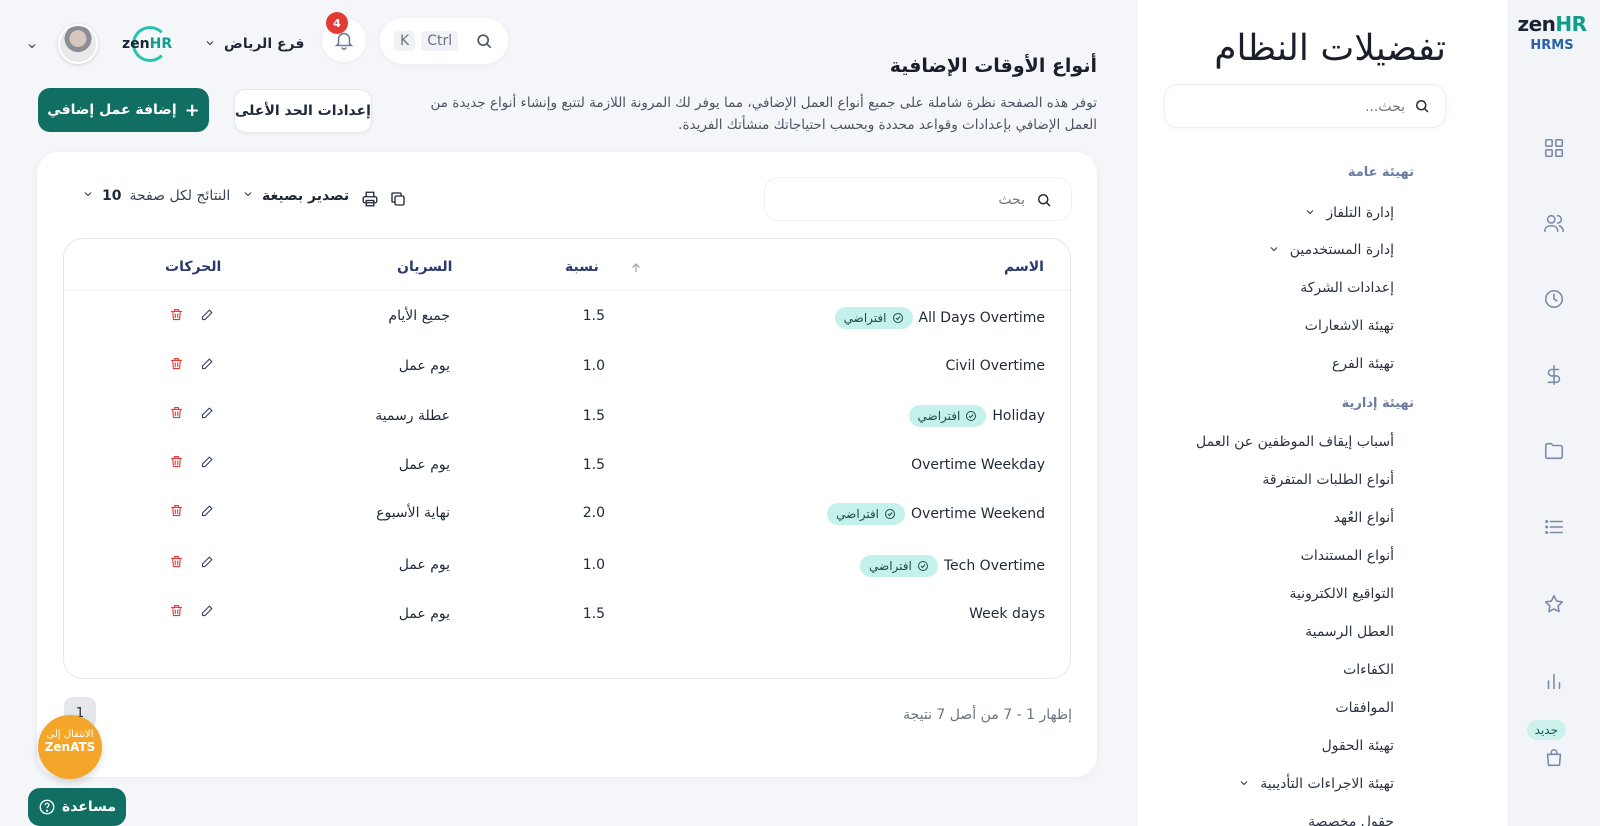 The image size is (1600, 826). I want to click on branch-label: فرع الرياض, so click(264, 43).